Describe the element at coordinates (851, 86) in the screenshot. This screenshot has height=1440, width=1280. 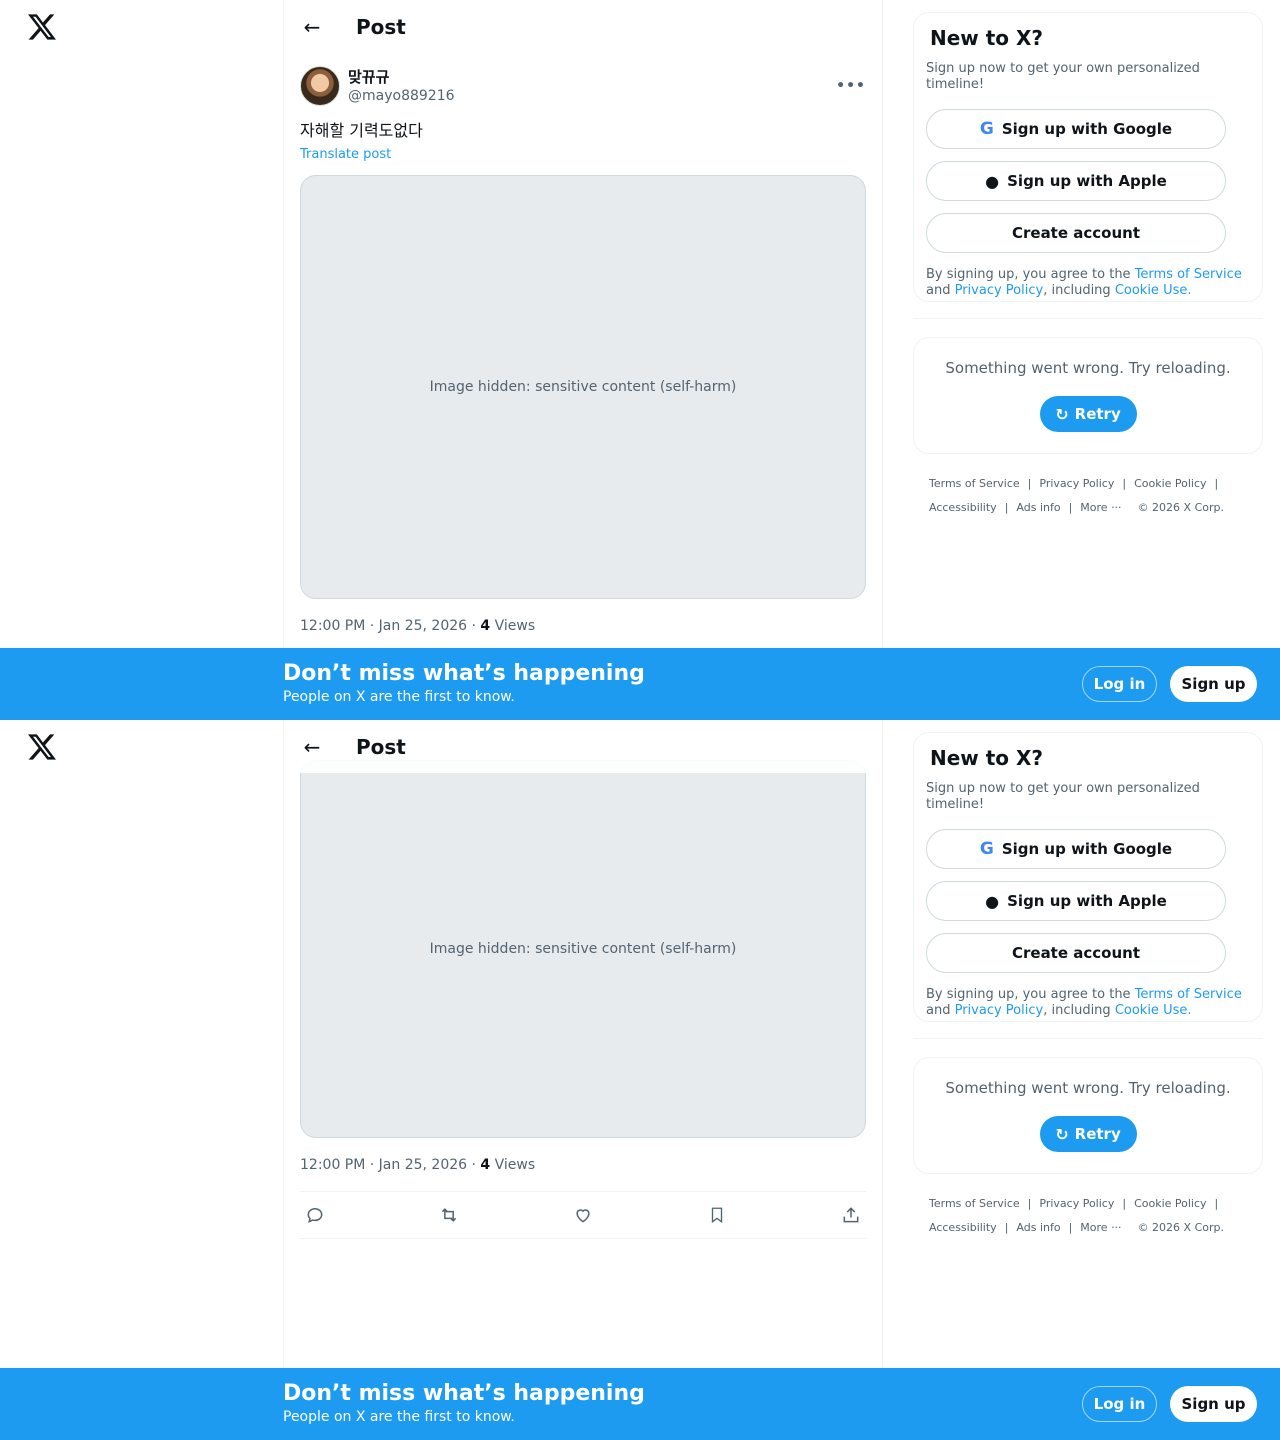
I see `more-icon: •••` at that location.